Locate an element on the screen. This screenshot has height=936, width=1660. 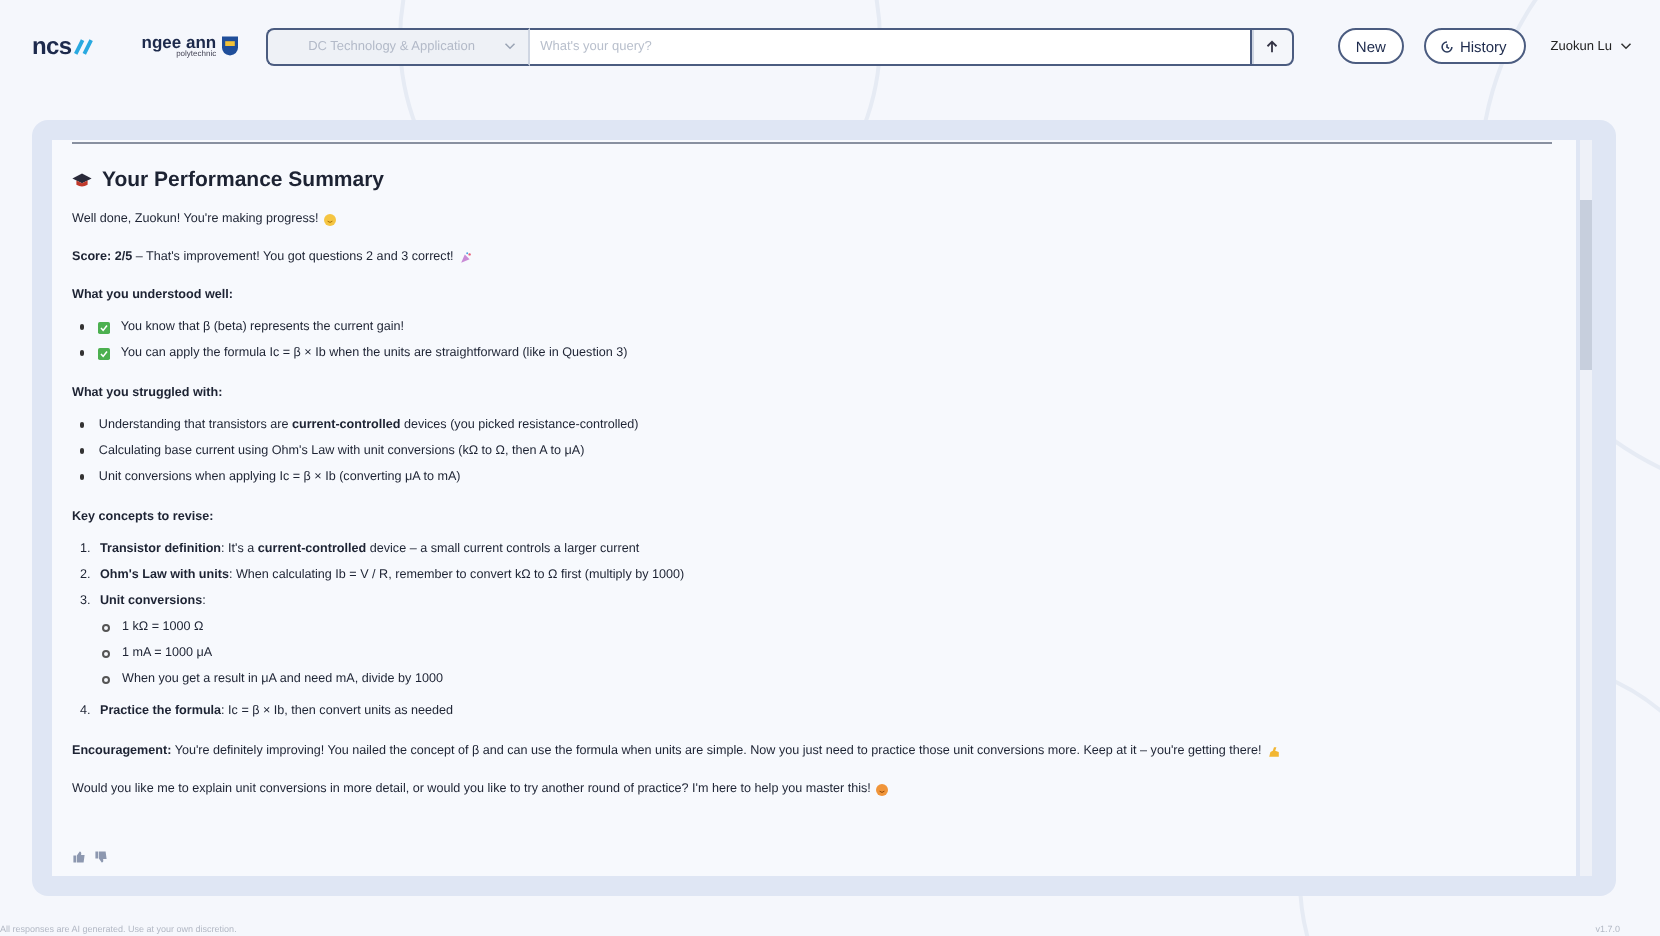
arrow-up-icon is located at coordinates (1271, 46).